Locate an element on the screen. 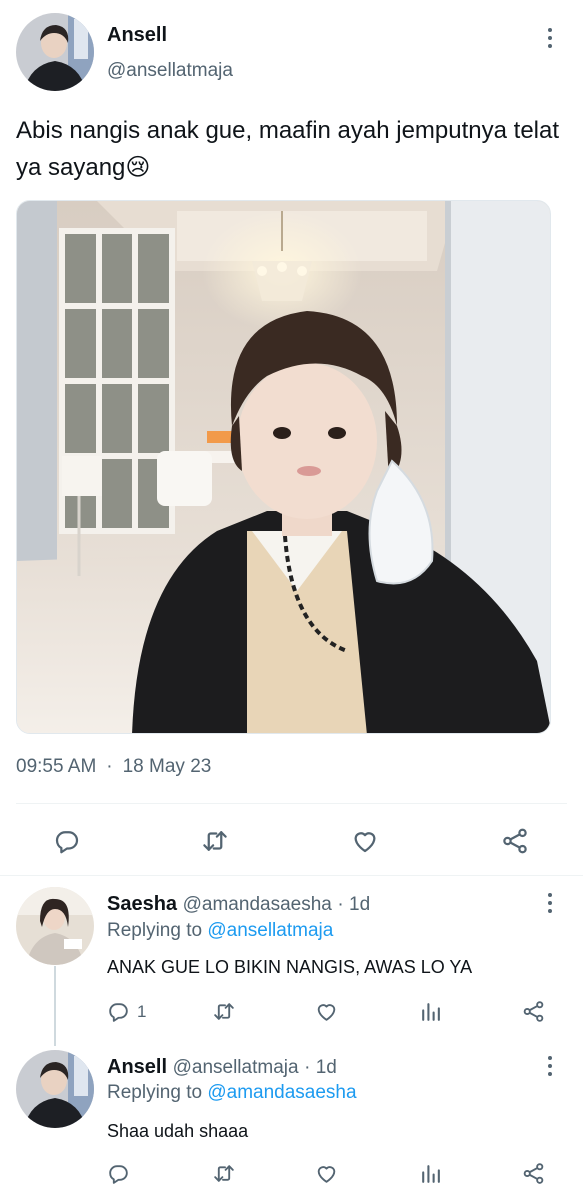 The height and width of the screenshot is (1200, 583). reply-2-replying-to: Replying to @amandasaesha is located at coordinates (232, 1093).